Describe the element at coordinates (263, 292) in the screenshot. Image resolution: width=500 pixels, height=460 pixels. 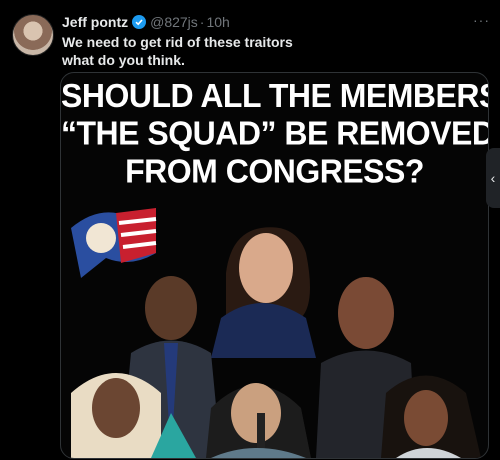
I see `person-center-top` at that location.